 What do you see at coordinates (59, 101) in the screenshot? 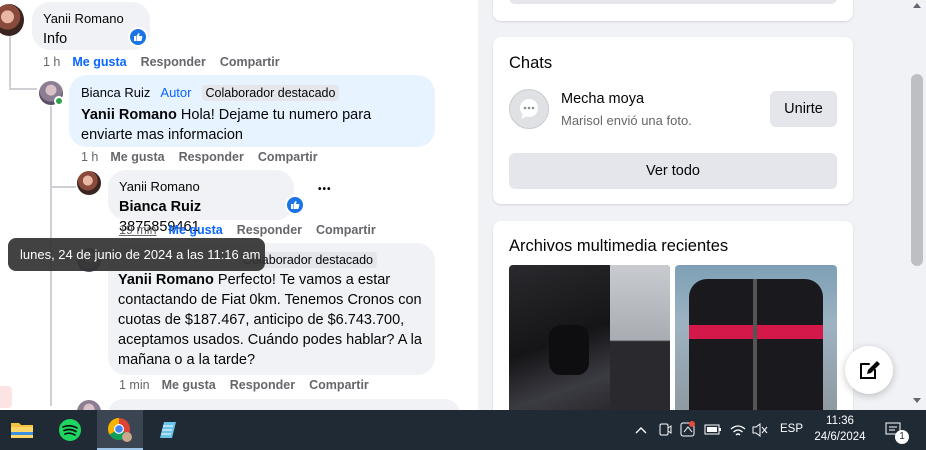
I see `online-status-icon` at bounding box center [59, 101].